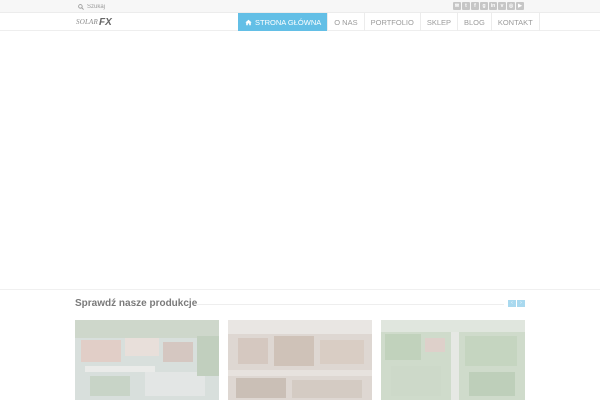 This screenshot has height=400, width=600. What do you see at coordinates (511, 6) in the screenshot?
I see `instagram-icon: ◎` at bounding box center [511, 6].